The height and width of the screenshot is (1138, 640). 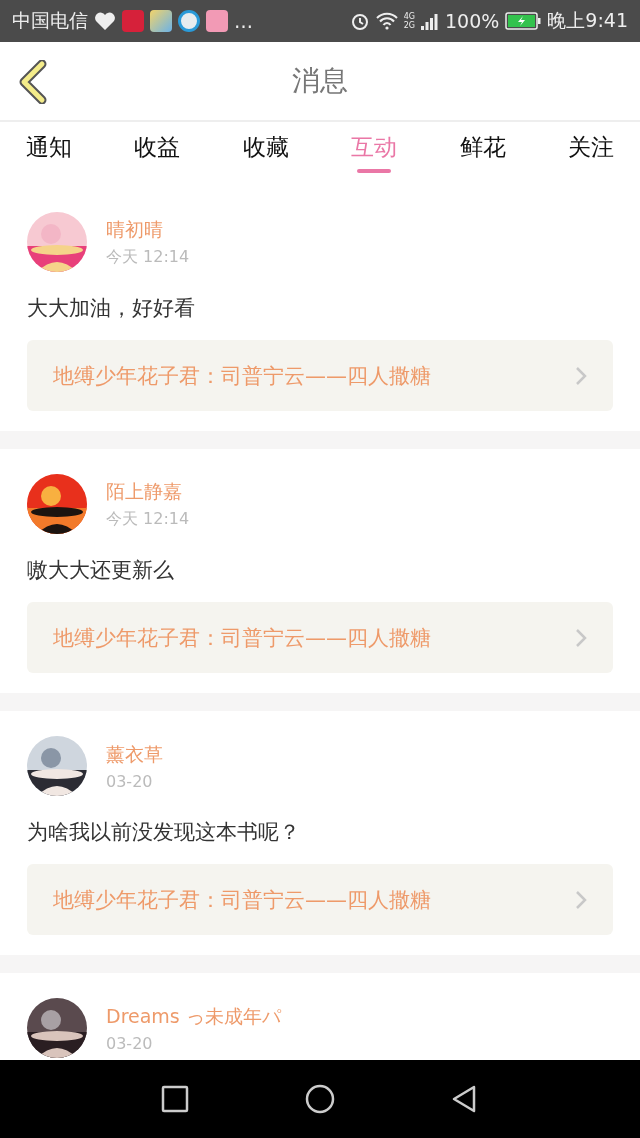 What do you see at coordinates (33, 82) in the screenshot?
I see `back-icon` at bounding box center [33, 82].